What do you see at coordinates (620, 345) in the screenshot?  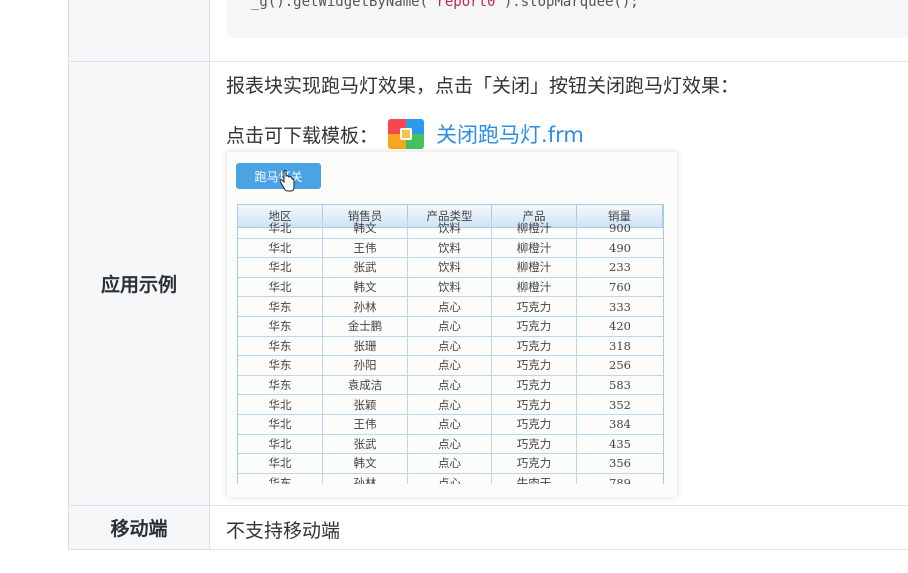 I see `grid-cell: 318` at bounding box center [620, 345].